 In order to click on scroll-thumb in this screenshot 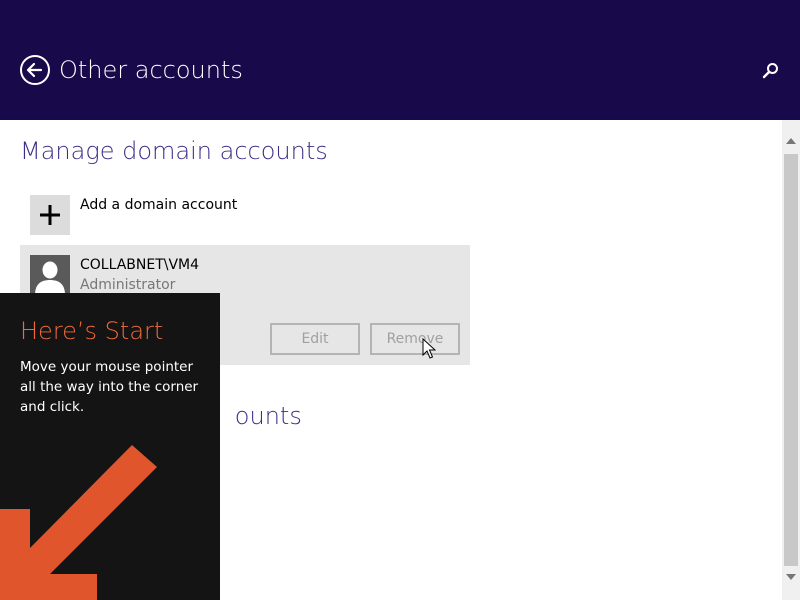, I will do `click(791, 360)`.